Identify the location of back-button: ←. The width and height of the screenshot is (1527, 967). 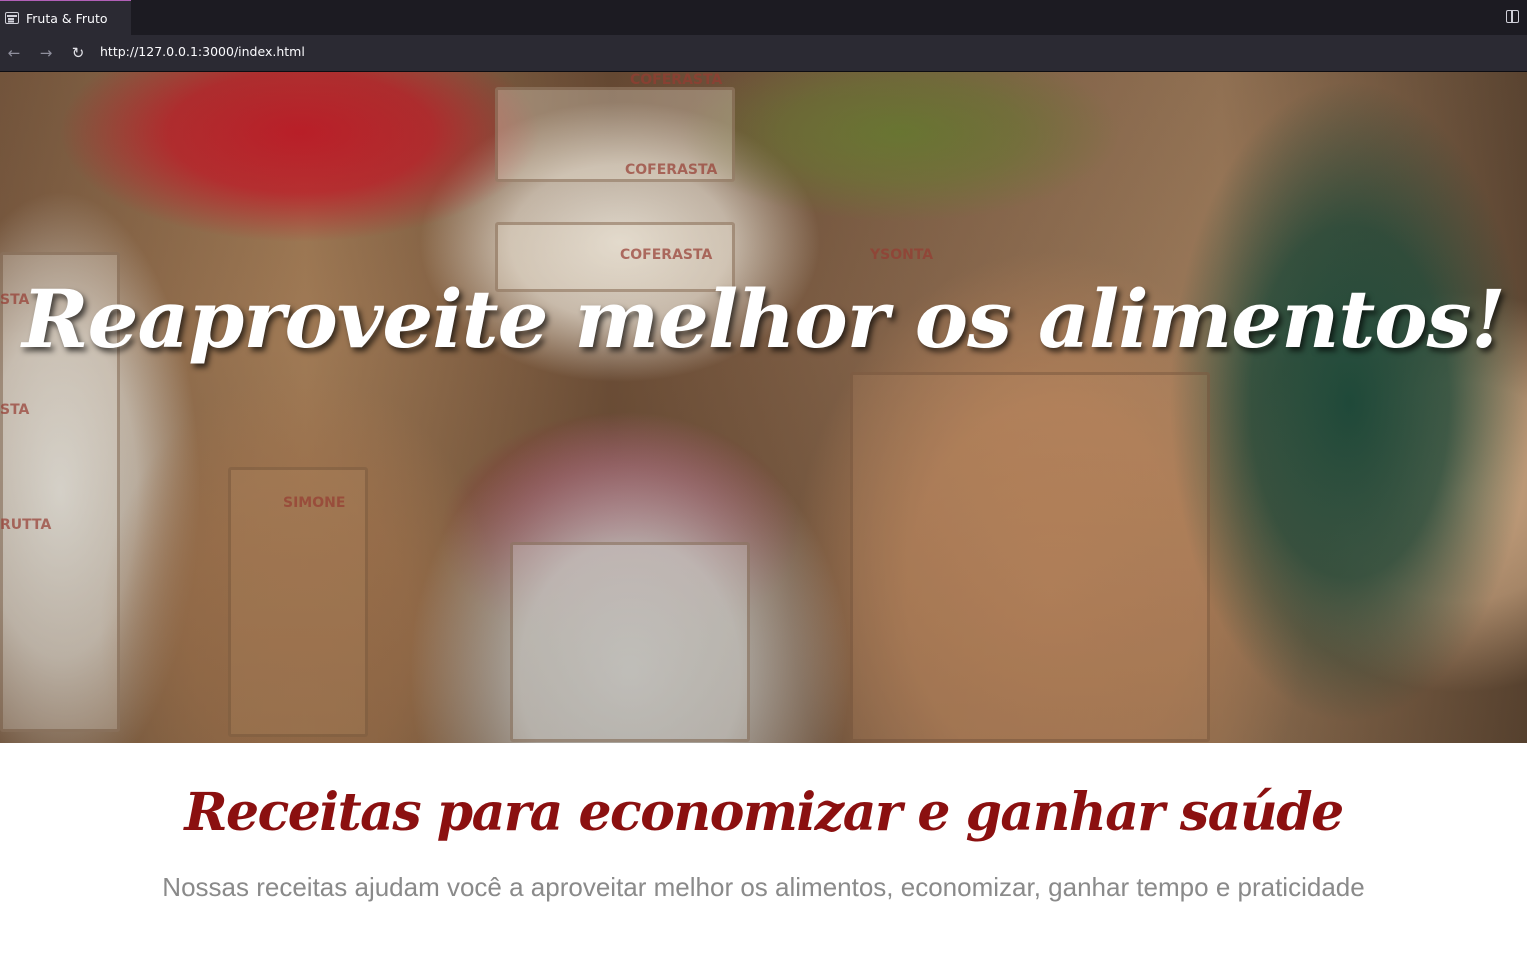
(14, 53).